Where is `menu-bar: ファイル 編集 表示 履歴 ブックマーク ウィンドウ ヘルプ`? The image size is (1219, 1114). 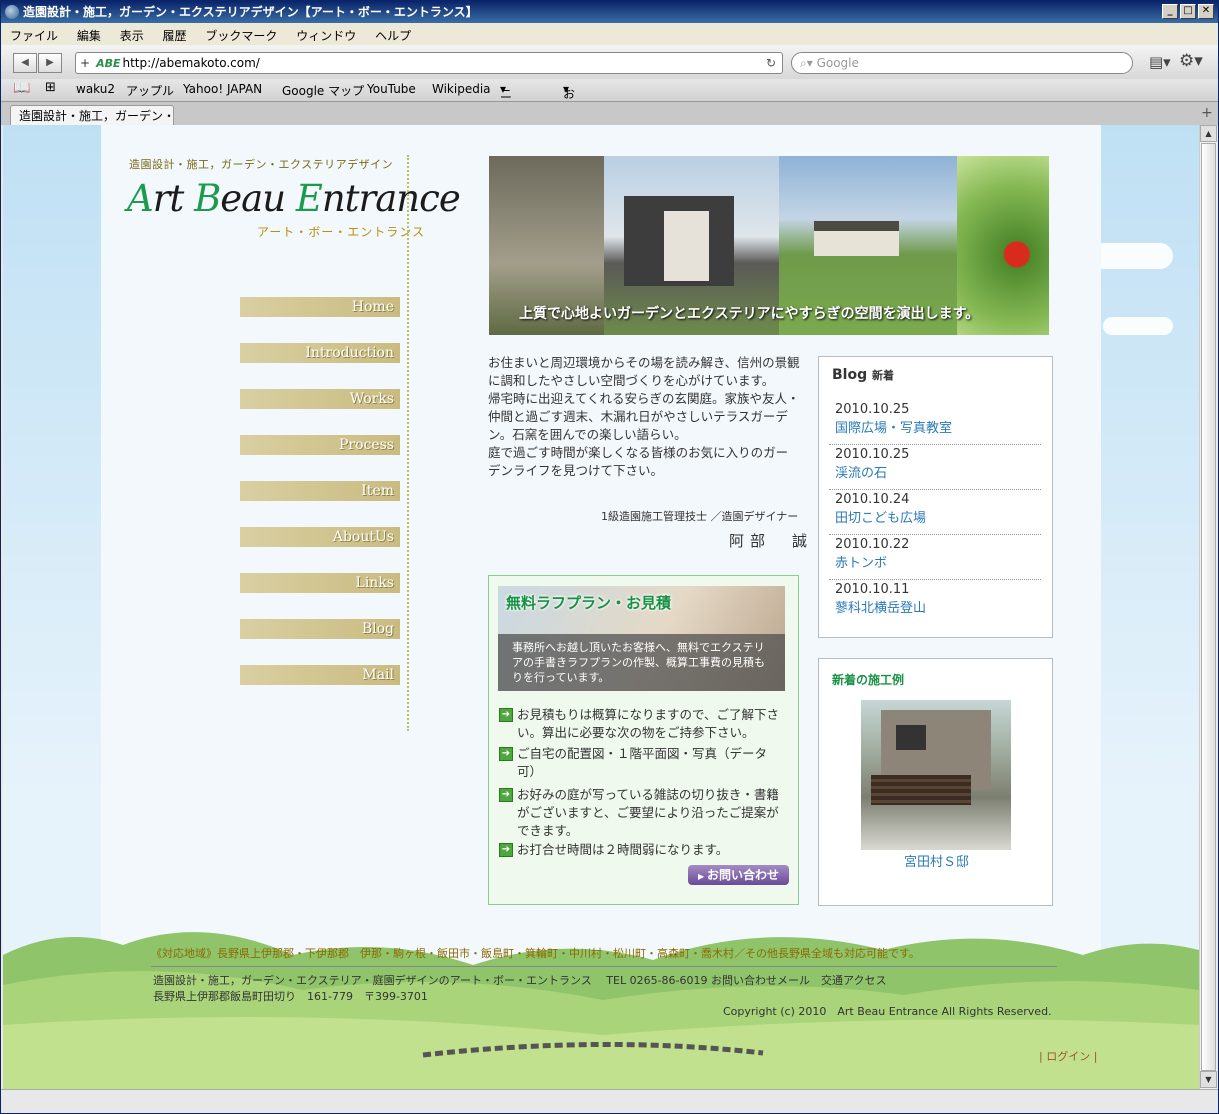
menu-bar: ファイル 編集 表示 履歴 ブックマーク ウィンドウ ヘルプ is located at coordinates (609, 34).